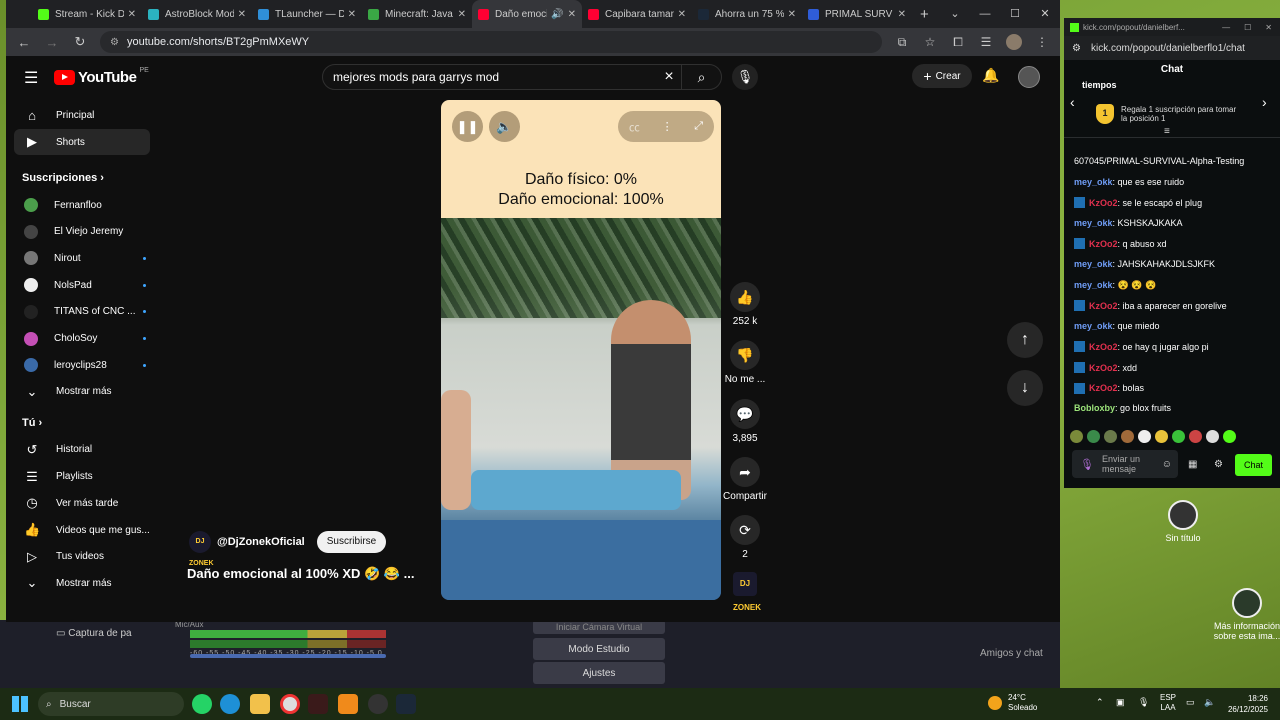  Describe the element at coordinates (82, 503) in the screenshot. I see `sidebar-item: ◷ Ver más tarde` at that location.